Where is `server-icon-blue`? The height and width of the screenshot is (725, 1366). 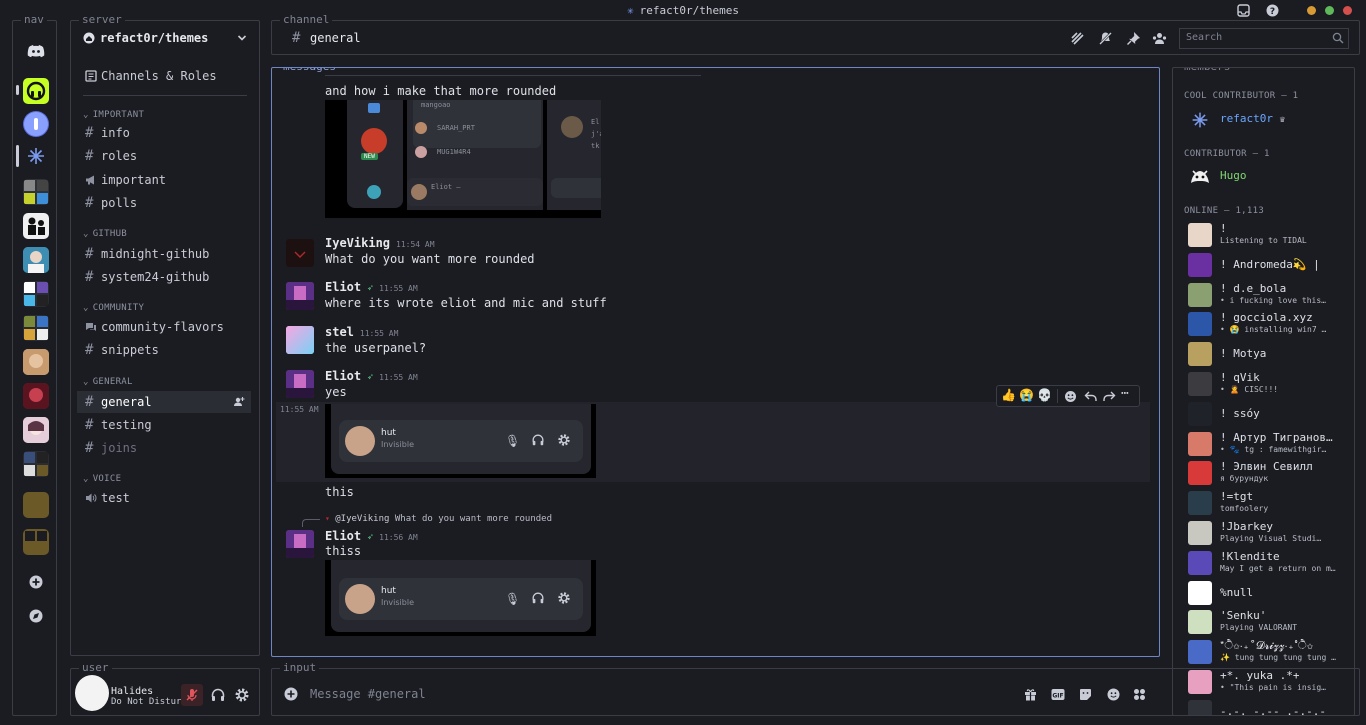 server-icon-blue is located at coordinates (36, 124).